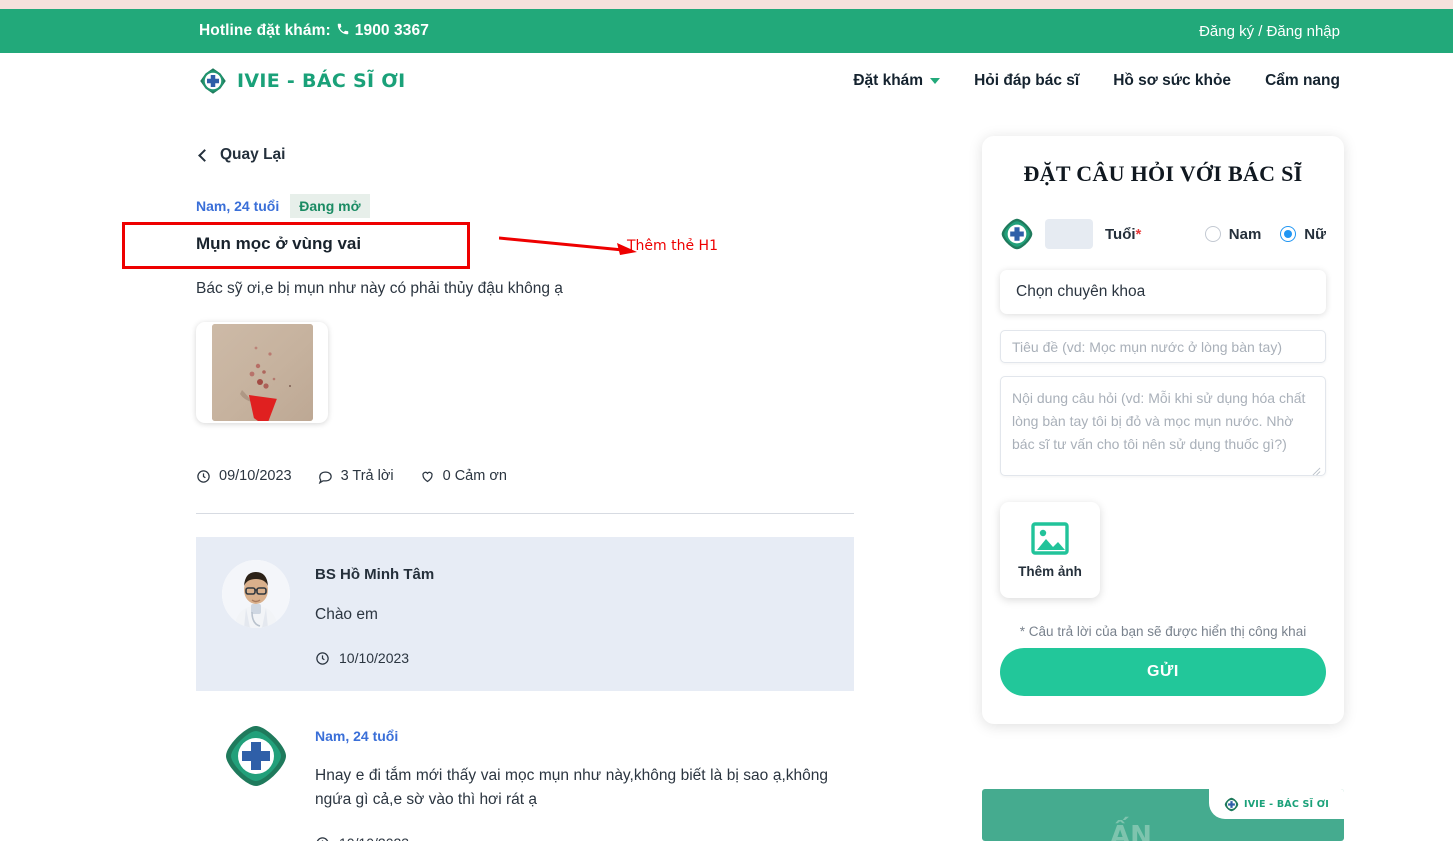 The image size is (1453, 841). I want to click on comment-icon, so click(325, 477).